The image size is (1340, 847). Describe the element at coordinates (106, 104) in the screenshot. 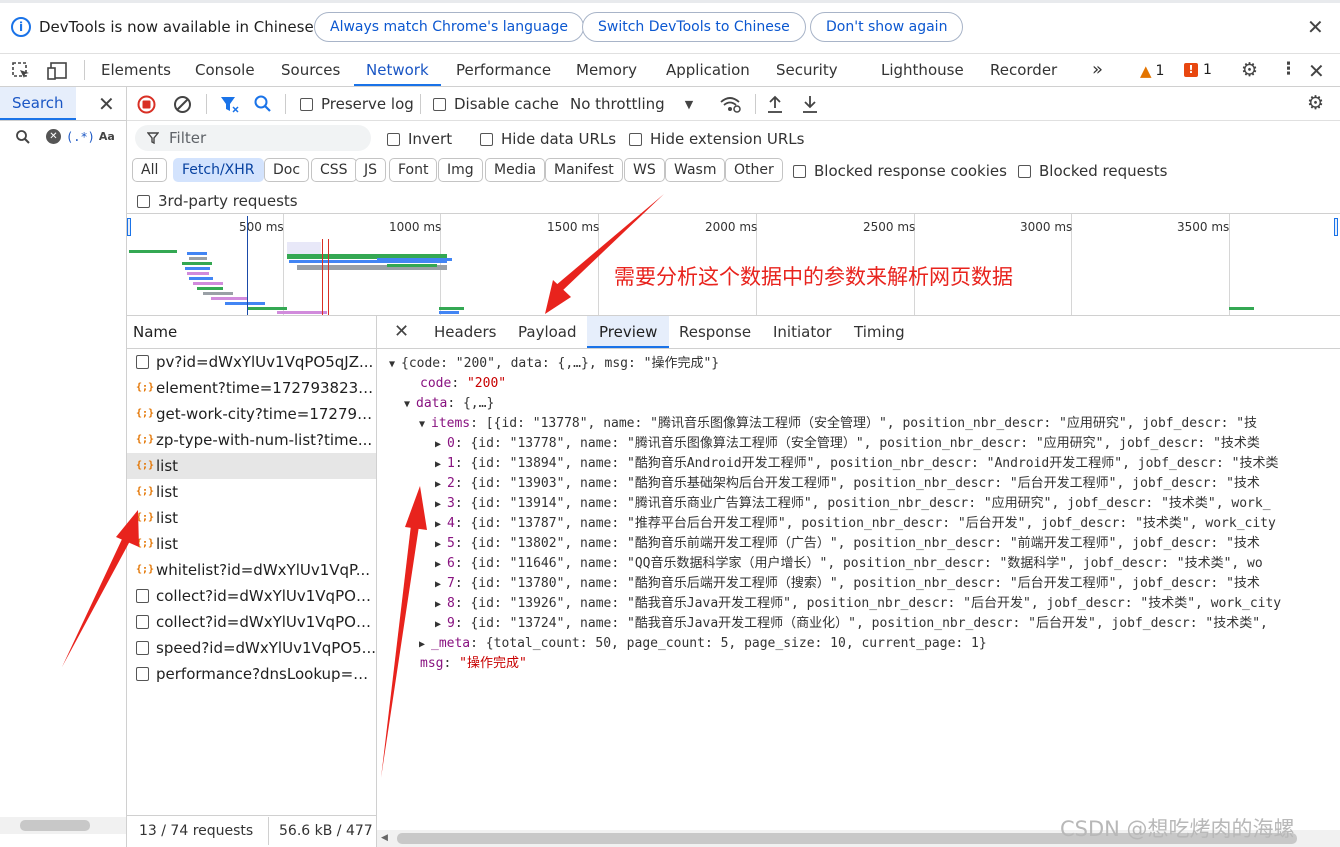

I see `close-search-icon: ✕` at that location.